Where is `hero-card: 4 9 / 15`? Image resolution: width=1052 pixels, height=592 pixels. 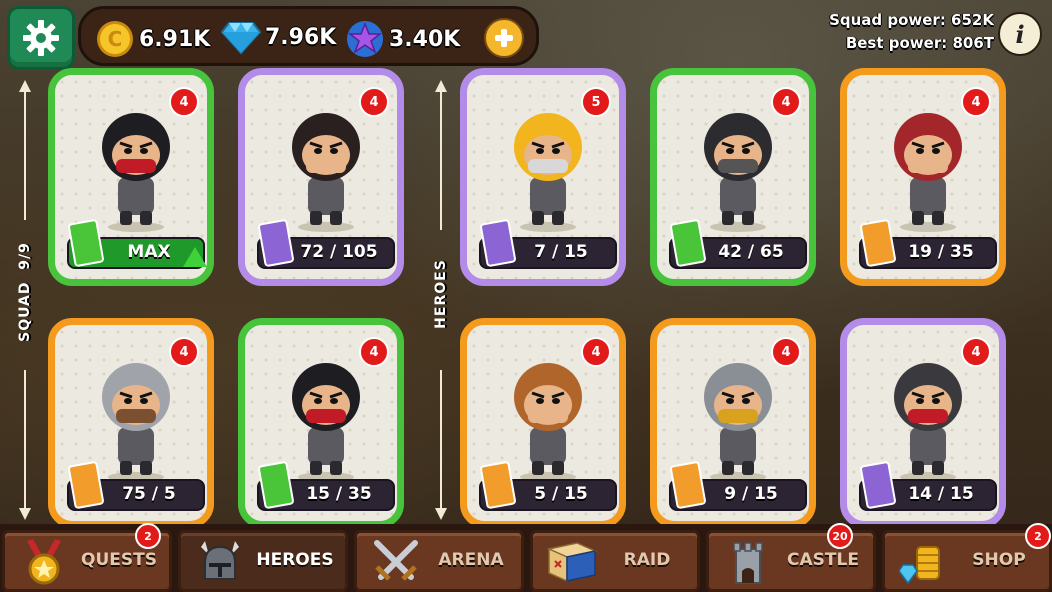
hero-card: 4 9 / 15 is located at coordinates (733, 423).